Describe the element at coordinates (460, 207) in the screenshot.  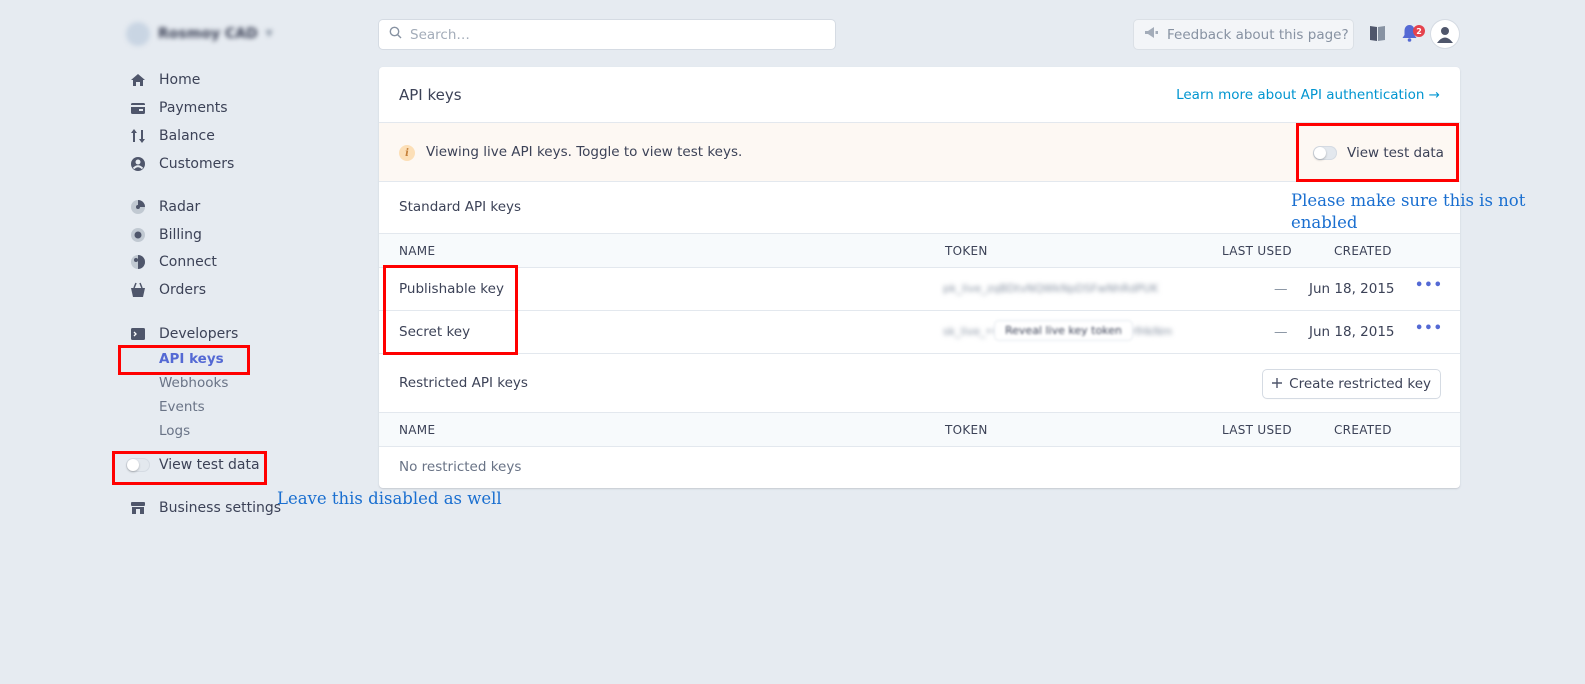
I see `standard-keys-title: Standard API keys` at that location.